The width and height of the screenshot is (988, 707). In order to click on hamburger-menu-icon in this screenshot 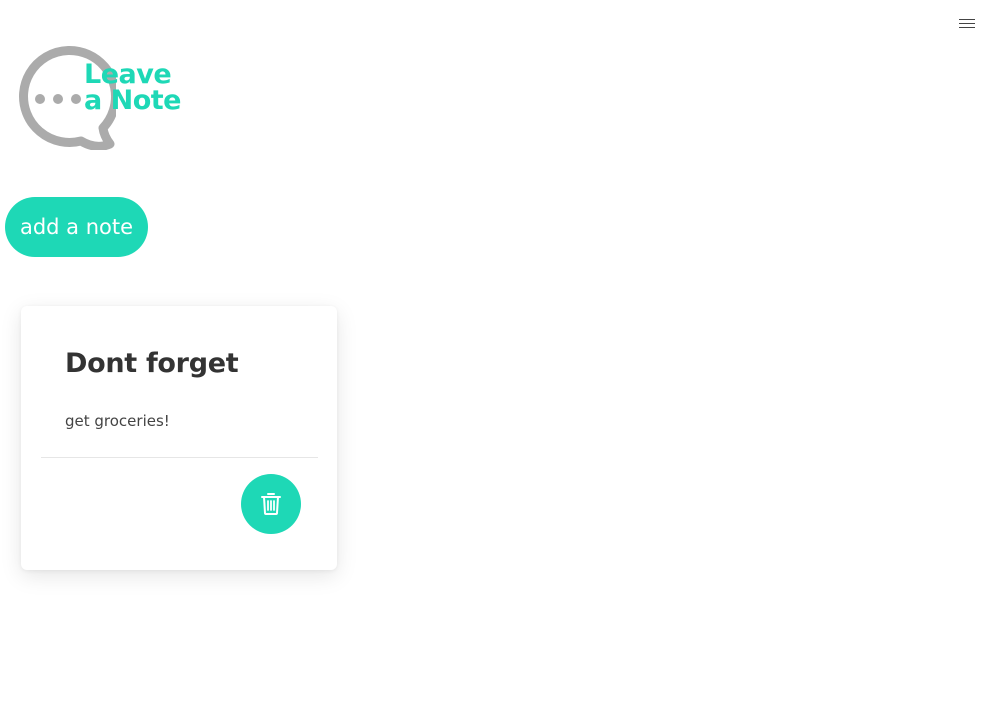, I will do `click(967, 23)`.